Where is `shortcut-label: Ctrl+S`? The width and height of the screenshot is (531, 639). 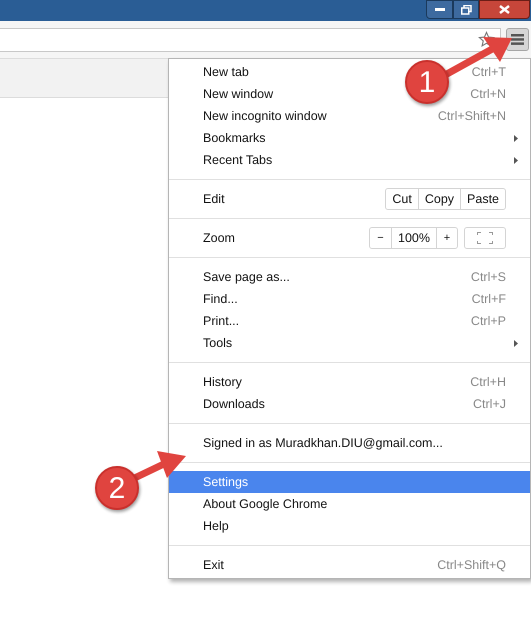 shortcut-label: Ctrl+S is located at coordinates (488, 277).